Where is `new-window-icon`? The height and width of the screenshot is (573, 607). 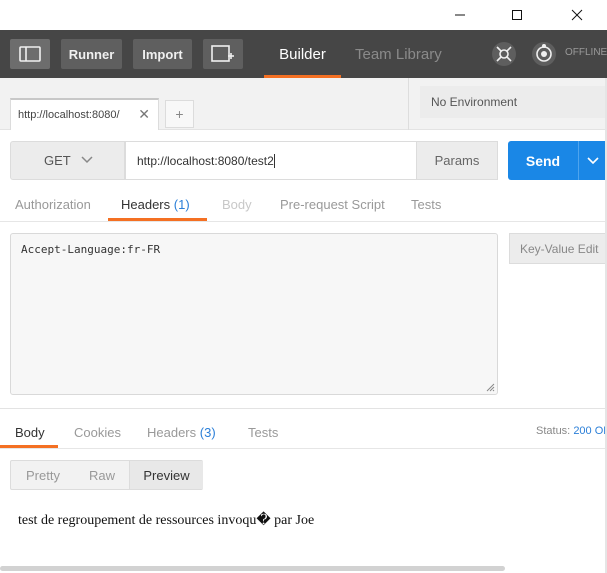
new-window-icon is located at coordinates (222, 53).